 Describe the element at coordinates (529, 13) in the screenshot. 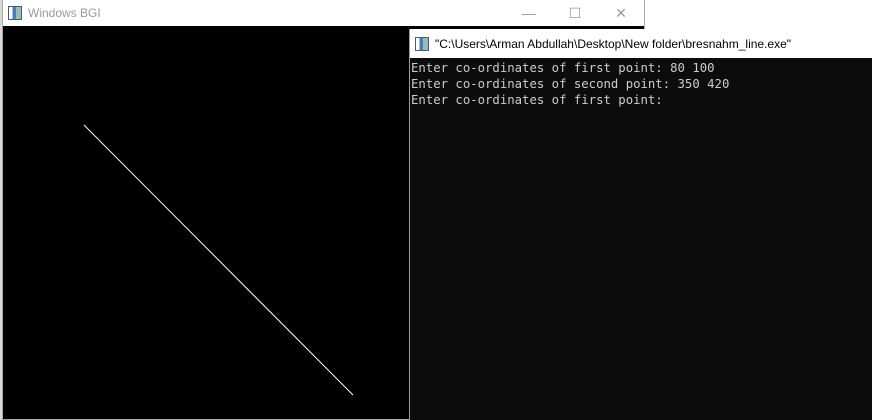

I see `minimize-button: —` at that location.